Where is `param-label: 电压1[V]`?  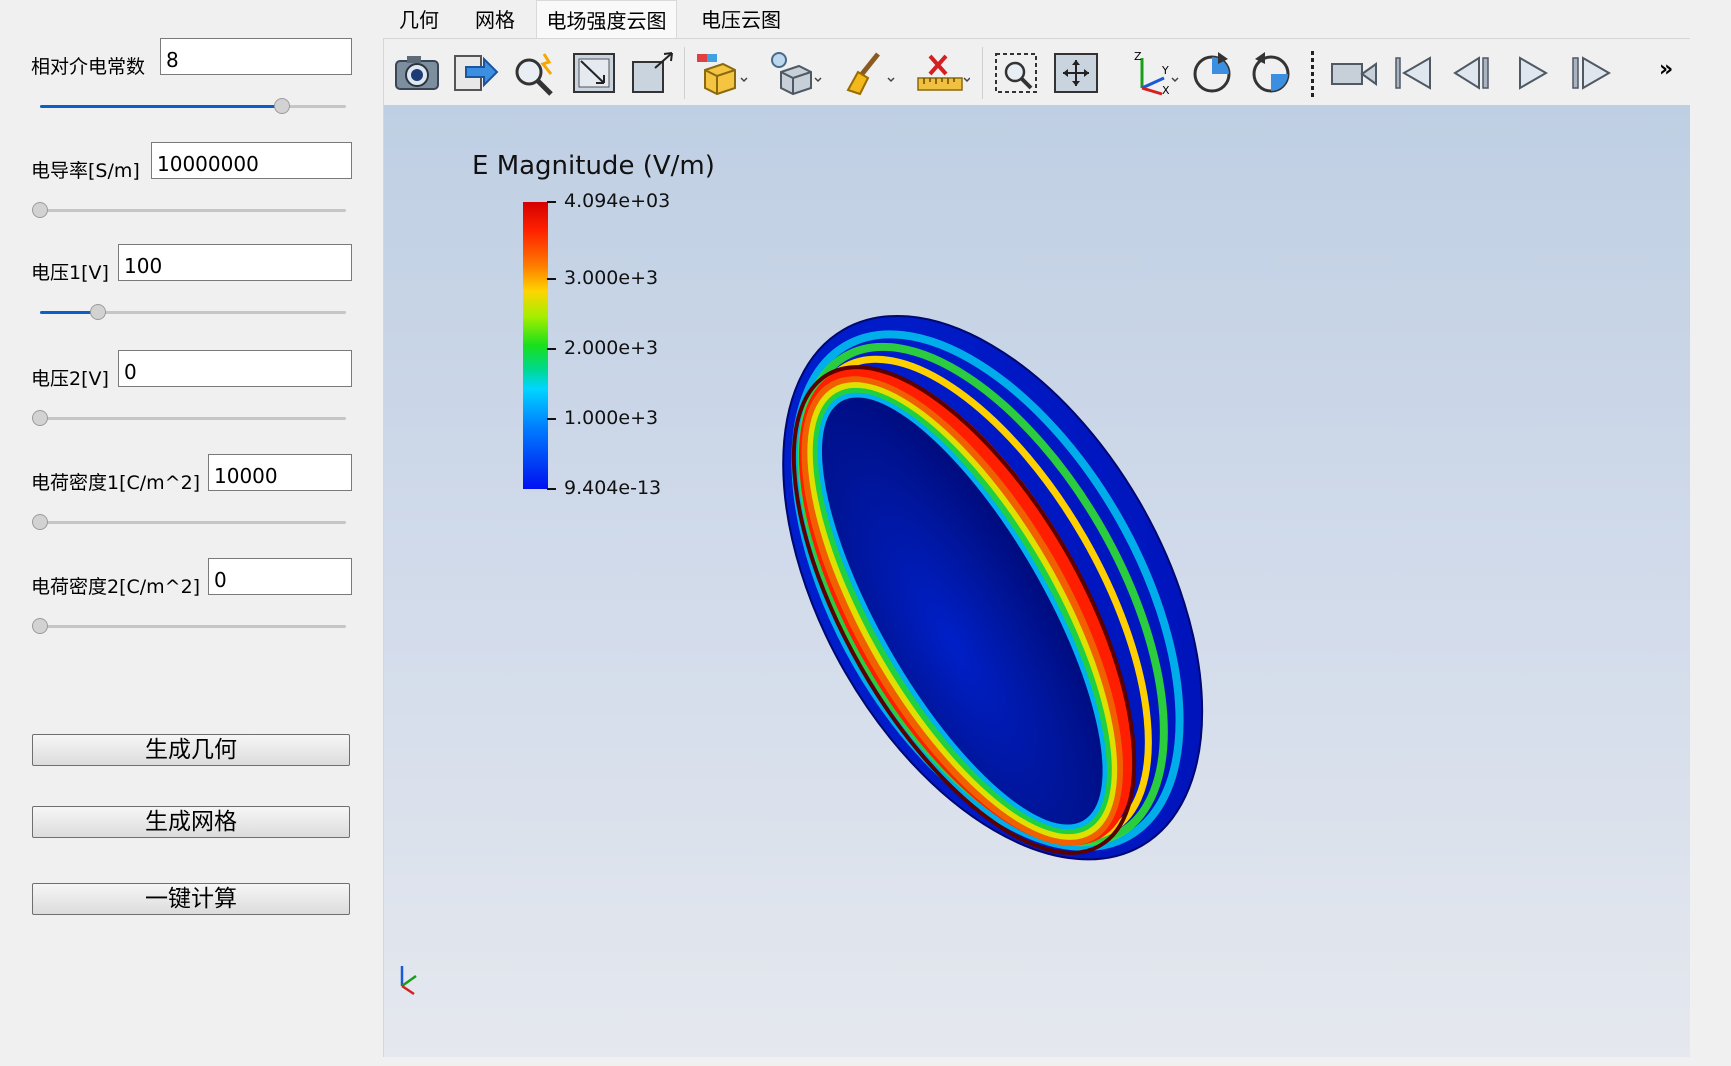
param-label: 电压1[V] is located at coordinates (70, 273).